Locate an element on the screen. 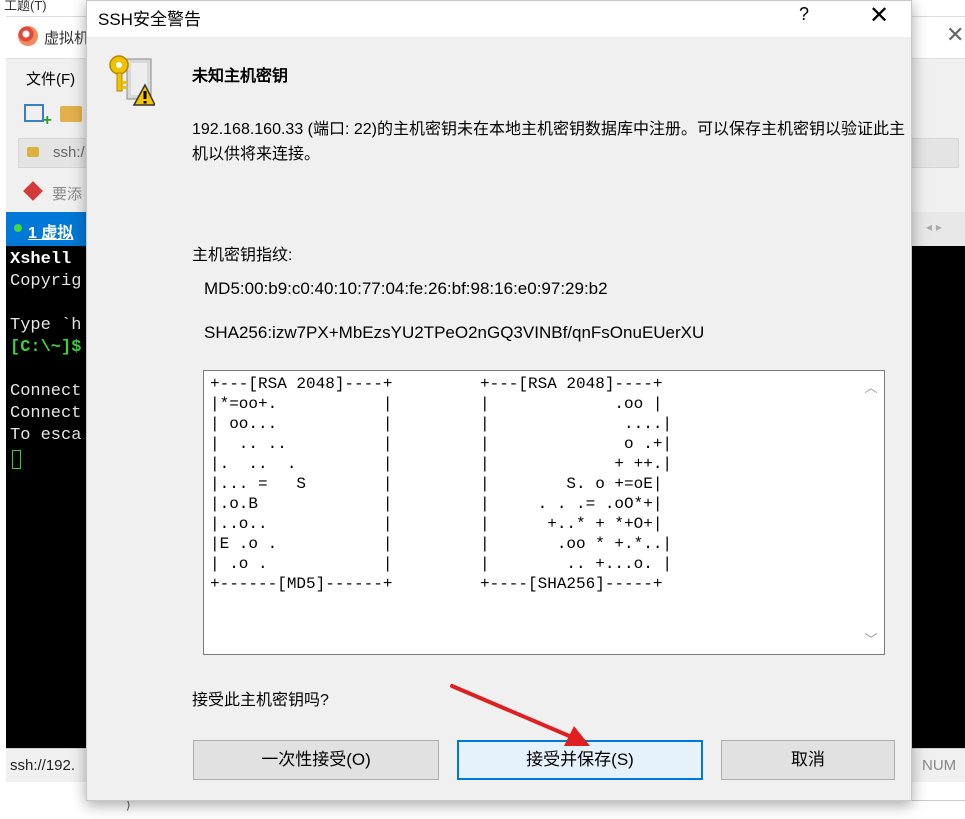 The image size is (965, 819). session-tab: 1 虚拟 is located at coordinates (49, 229).